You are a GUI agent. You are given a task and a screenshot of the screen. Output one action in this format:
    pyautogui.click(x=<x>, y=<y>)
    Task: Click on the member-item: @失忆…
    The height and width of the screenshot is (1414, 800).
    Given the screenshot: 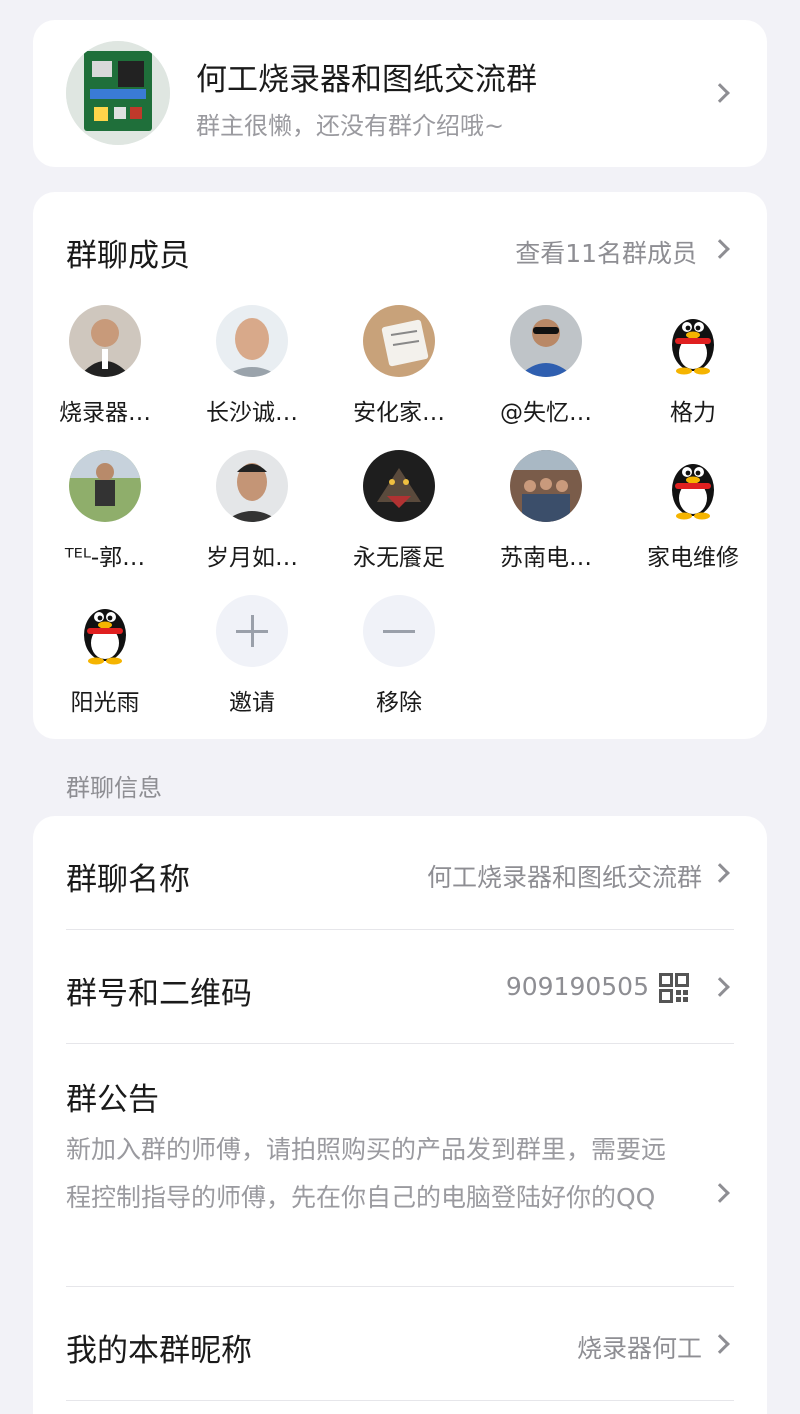 What is the action you would take?
    pyautogui.click(x=546, y=366)
    